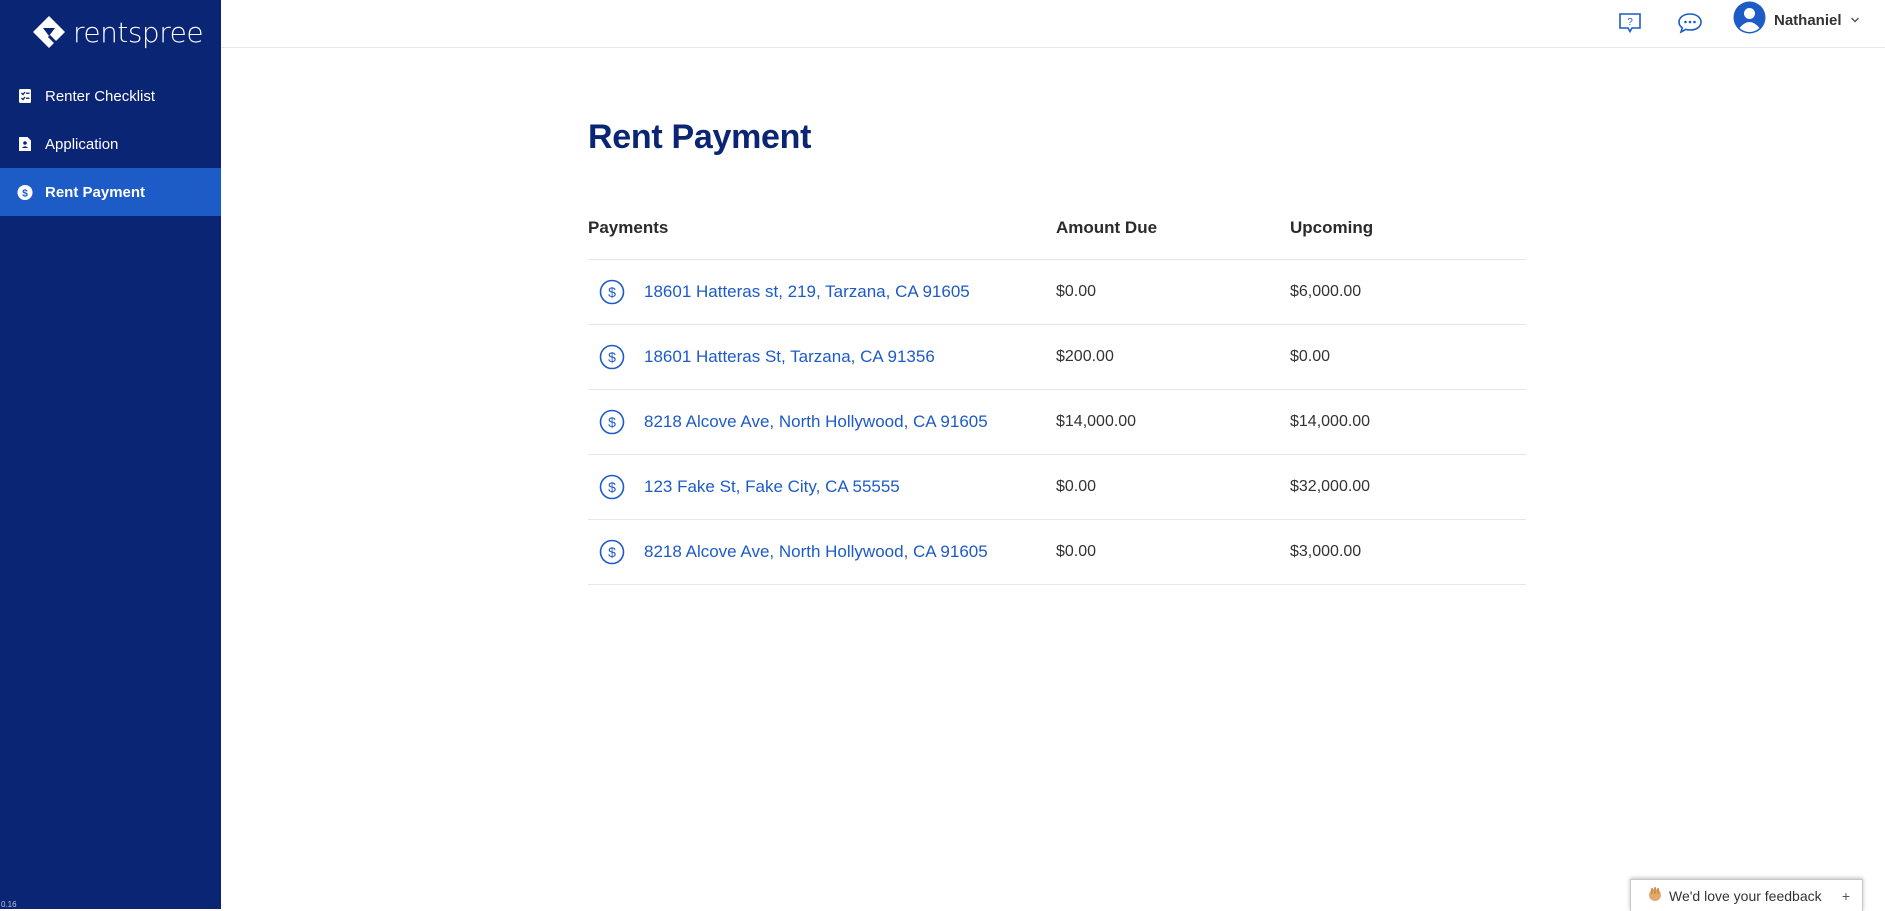  What do you see at coordinates (100, 96) in the screenshot?
I see `sidebar-item-label: Renter Checklist` at bounding box center [100, 96].